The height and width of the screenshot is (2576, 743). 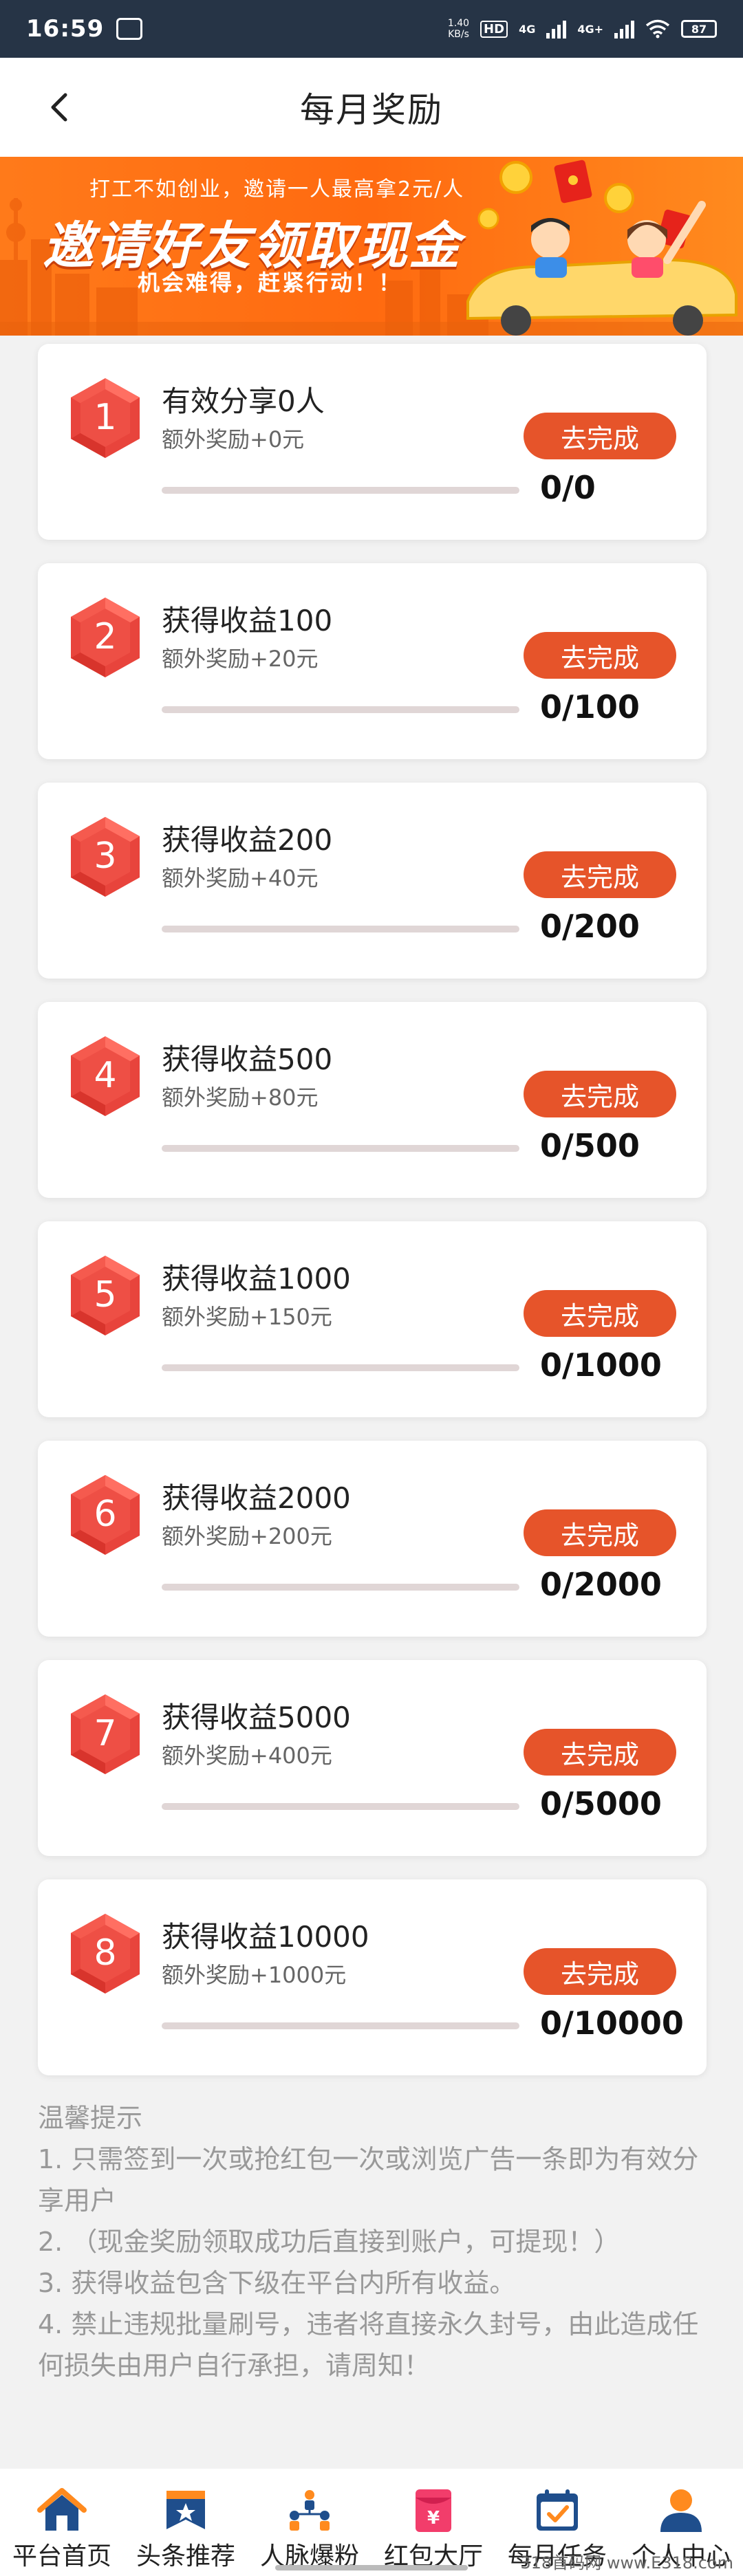 I want to click on notification-app-icon, so click(x=129, y=29).